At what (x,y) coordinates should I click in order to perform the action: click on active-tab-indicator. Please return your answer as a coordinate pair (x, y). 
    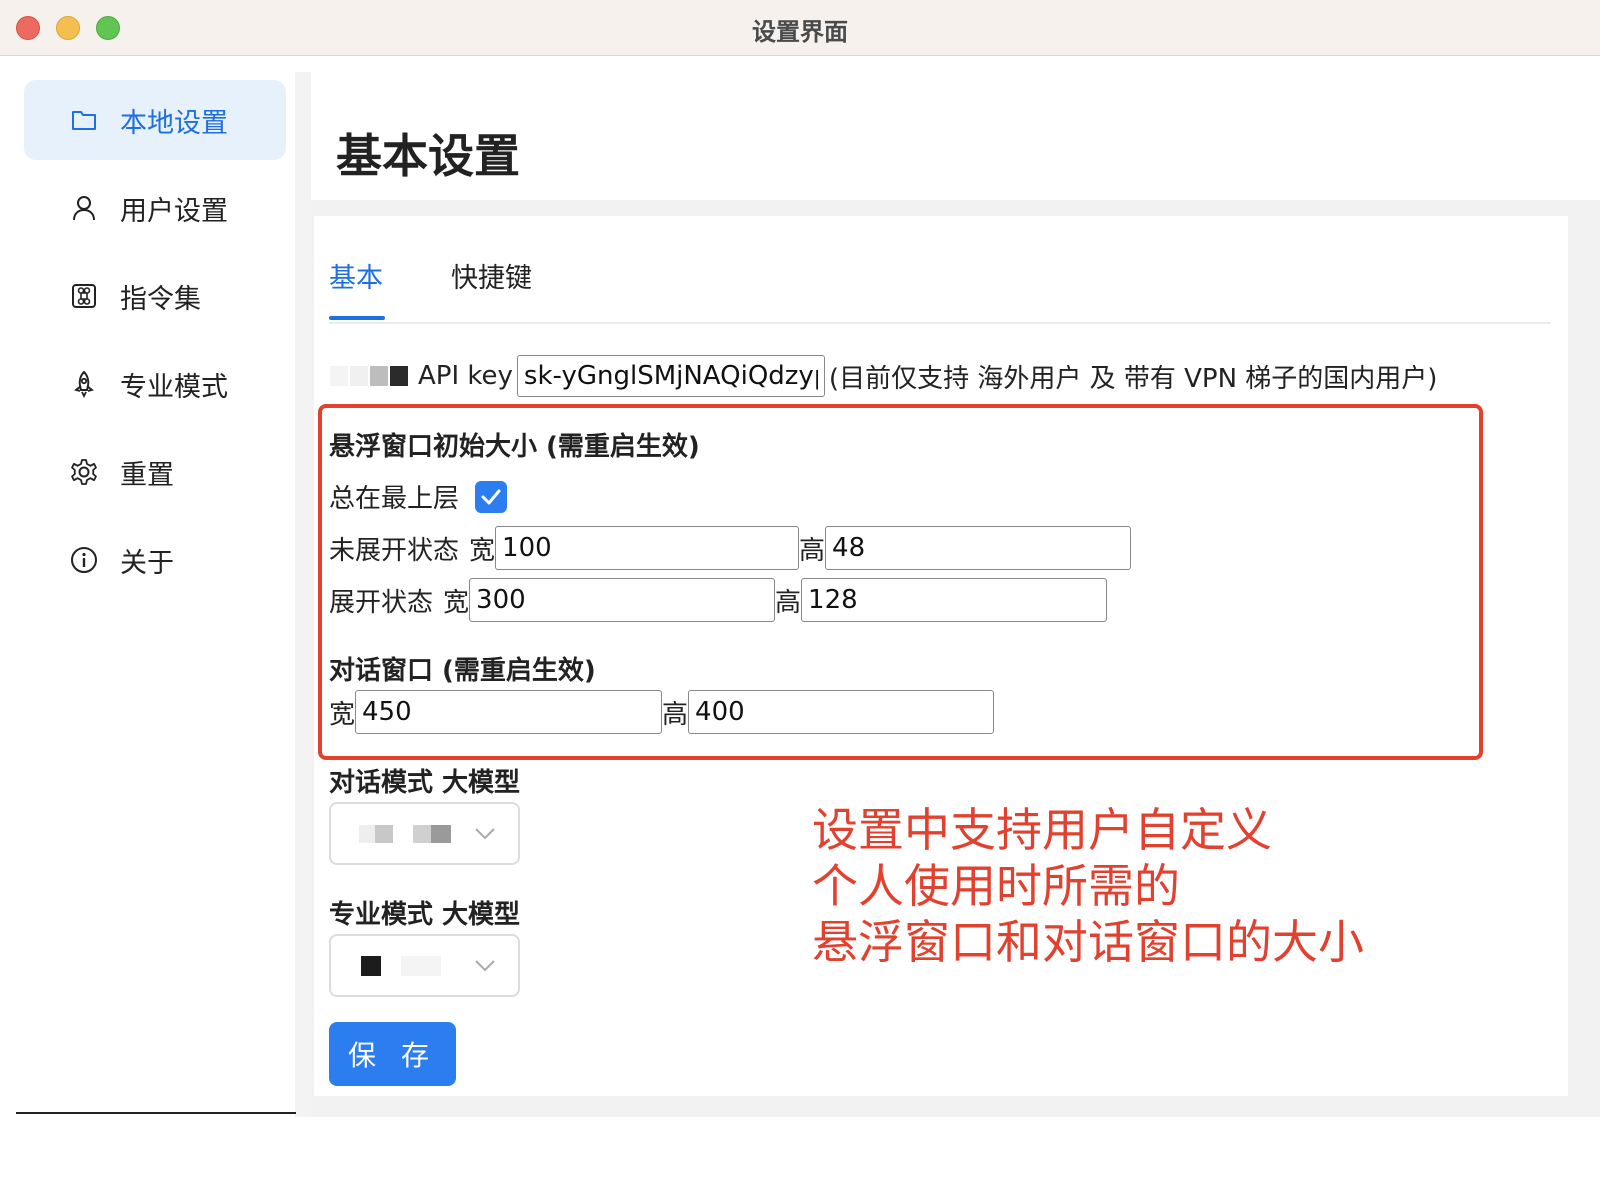
    Looking at the image, I should click on (357, 318).